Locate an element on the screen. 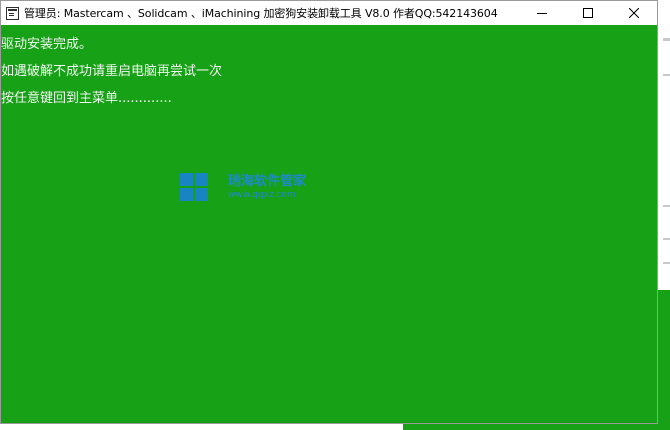 This screenshot has width=670, height=430. console-line: 如遇破解不成功请重启电脑再尝试一次 is located at coordinates (112, 71).